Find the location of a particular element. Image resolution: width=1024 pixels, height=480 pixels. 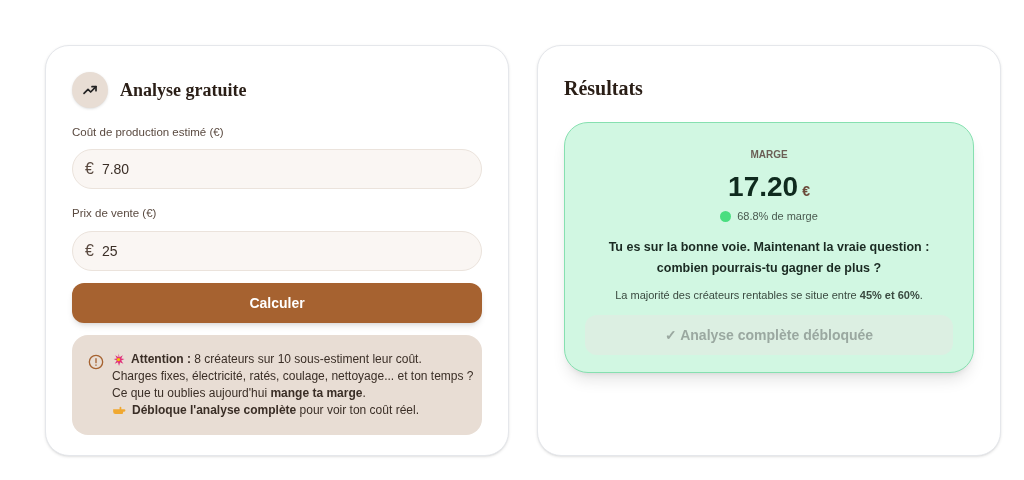

margin-amount: 17.20 is located at coordinates (763, 187).